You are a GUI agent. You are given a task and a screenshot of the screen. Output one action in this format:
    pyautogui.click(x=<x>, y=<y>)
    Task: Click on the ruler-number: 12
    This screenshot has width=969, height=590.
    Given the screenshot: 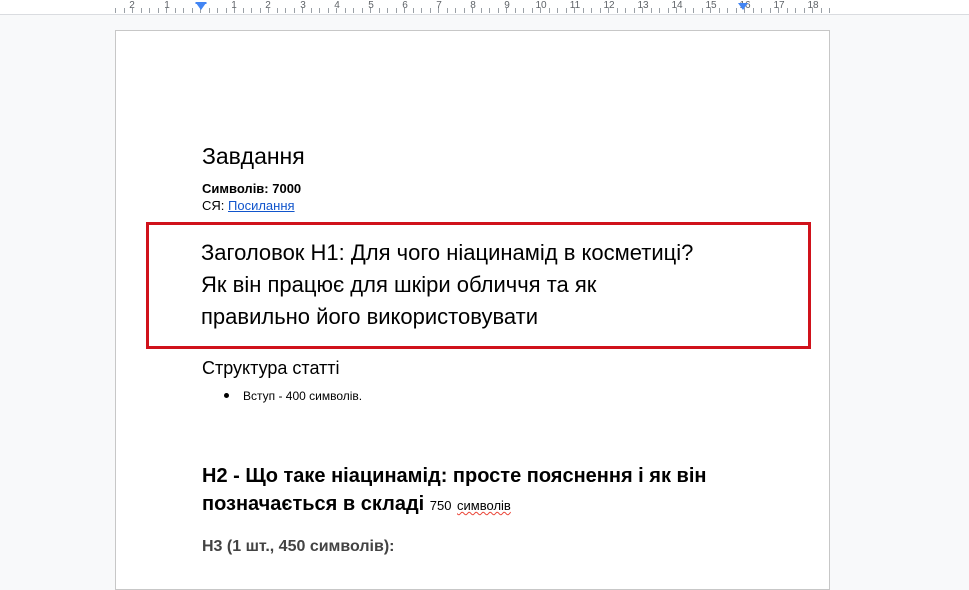 What is the action you would take?
    pyautogui.click(x=609, y=5)
    